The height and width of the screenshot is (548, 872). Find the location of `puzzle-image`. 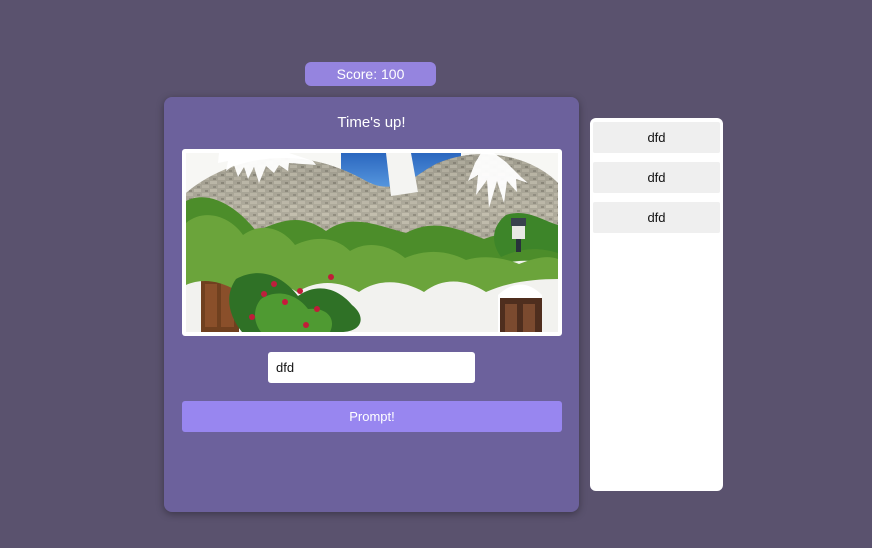

puzzle-image is located at coordinates (372, 242).